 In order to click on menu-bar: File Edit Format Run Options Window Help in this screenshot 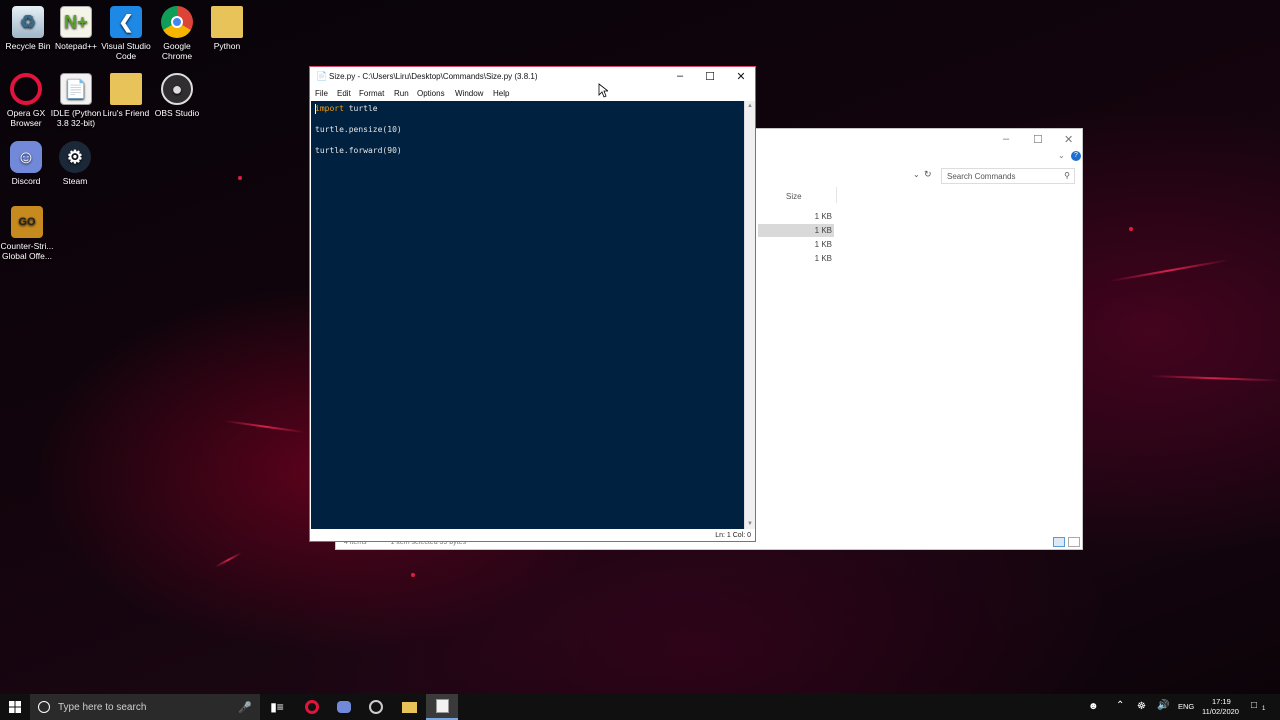, I will do `click(532, 93)`.